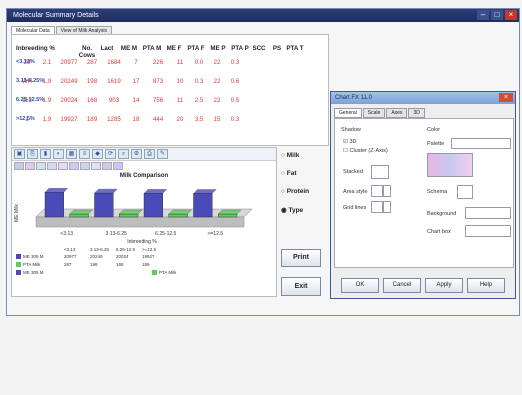 Image resolution: width=522 pixels, height=395 pixels. I want to click on dialog-tab-scale: Scale, so click(374, 113).